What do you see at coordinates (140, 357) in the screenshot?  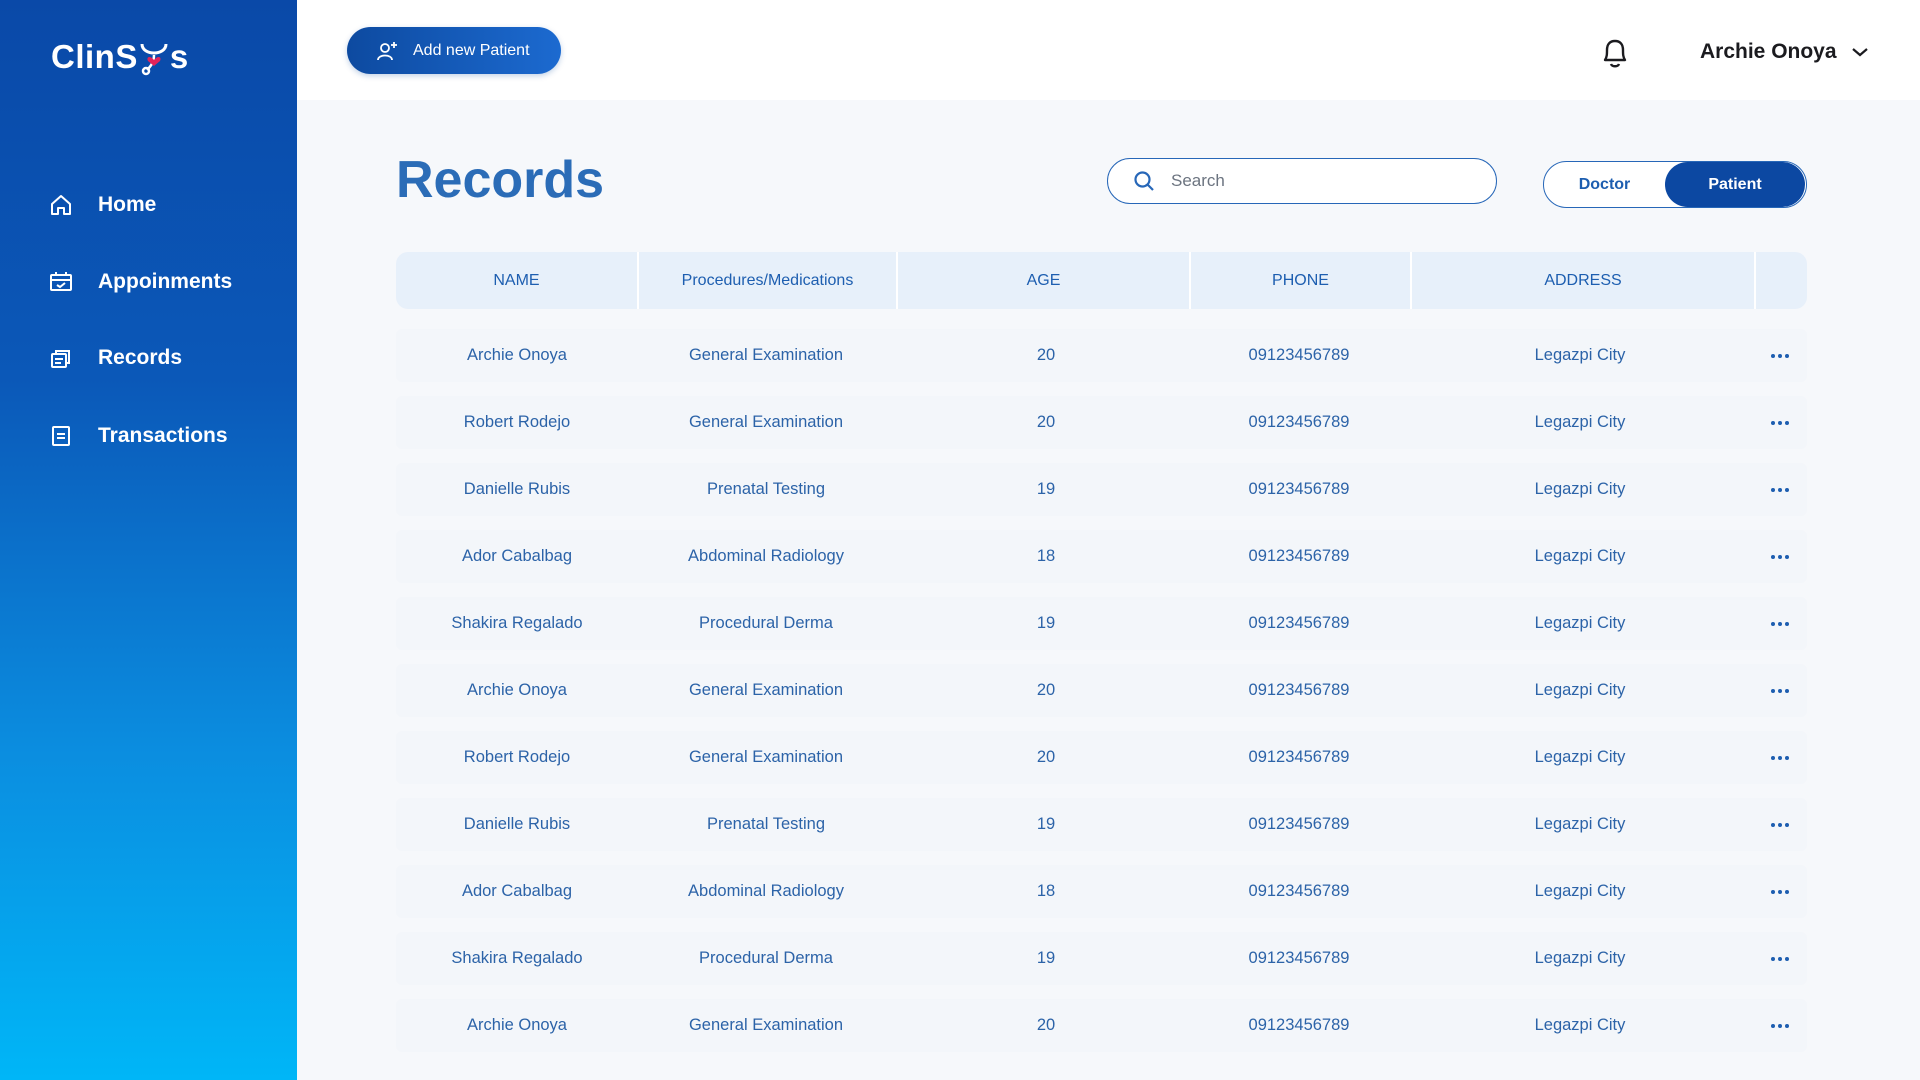 I see `sidebar-item-label: Records` at bounding box center [140, 357].